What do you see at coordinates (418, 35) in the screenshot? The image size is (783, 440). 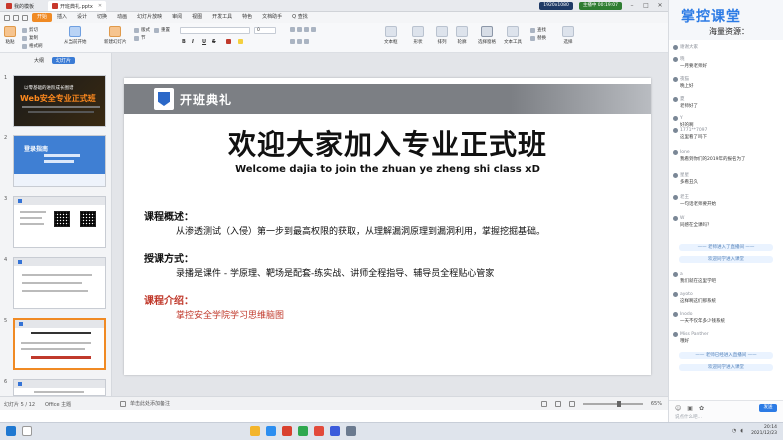 I see `shape-button: 形状` at bounding box center [418, 35].